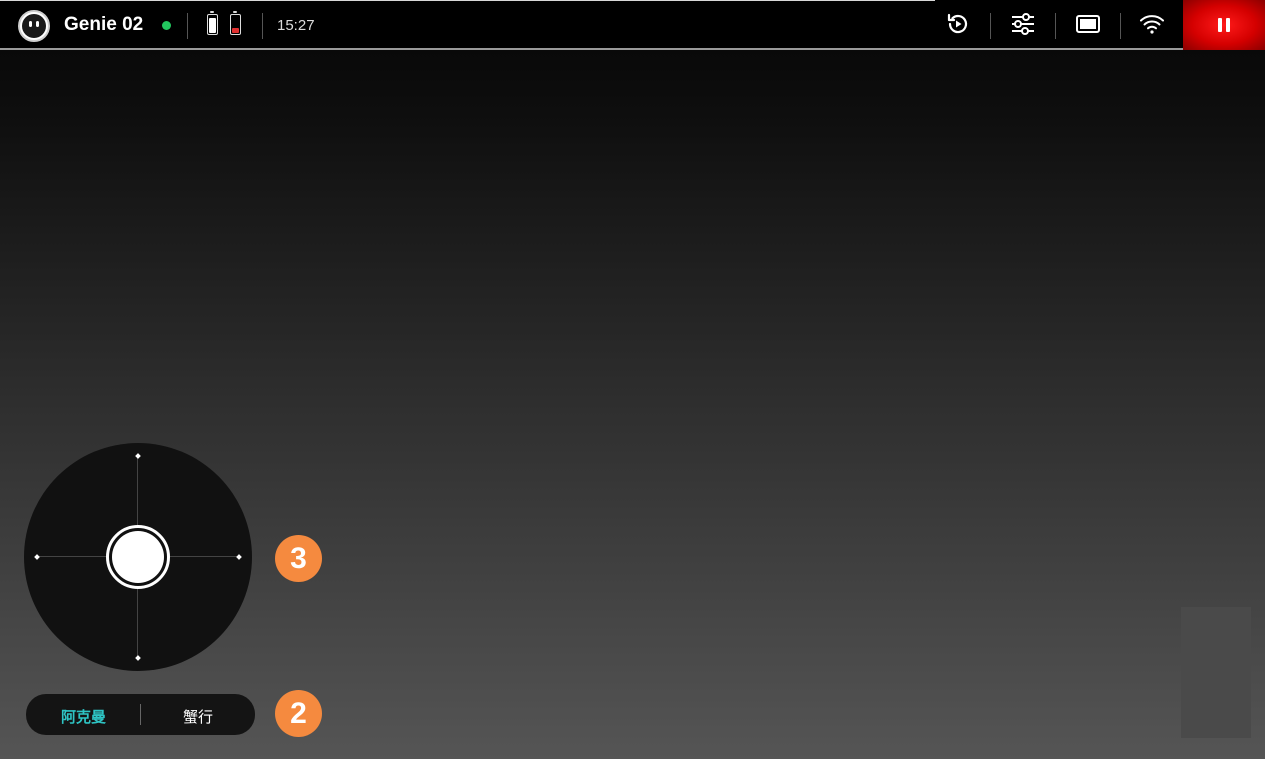  I want to click on mode-divider, so click(140, 714).